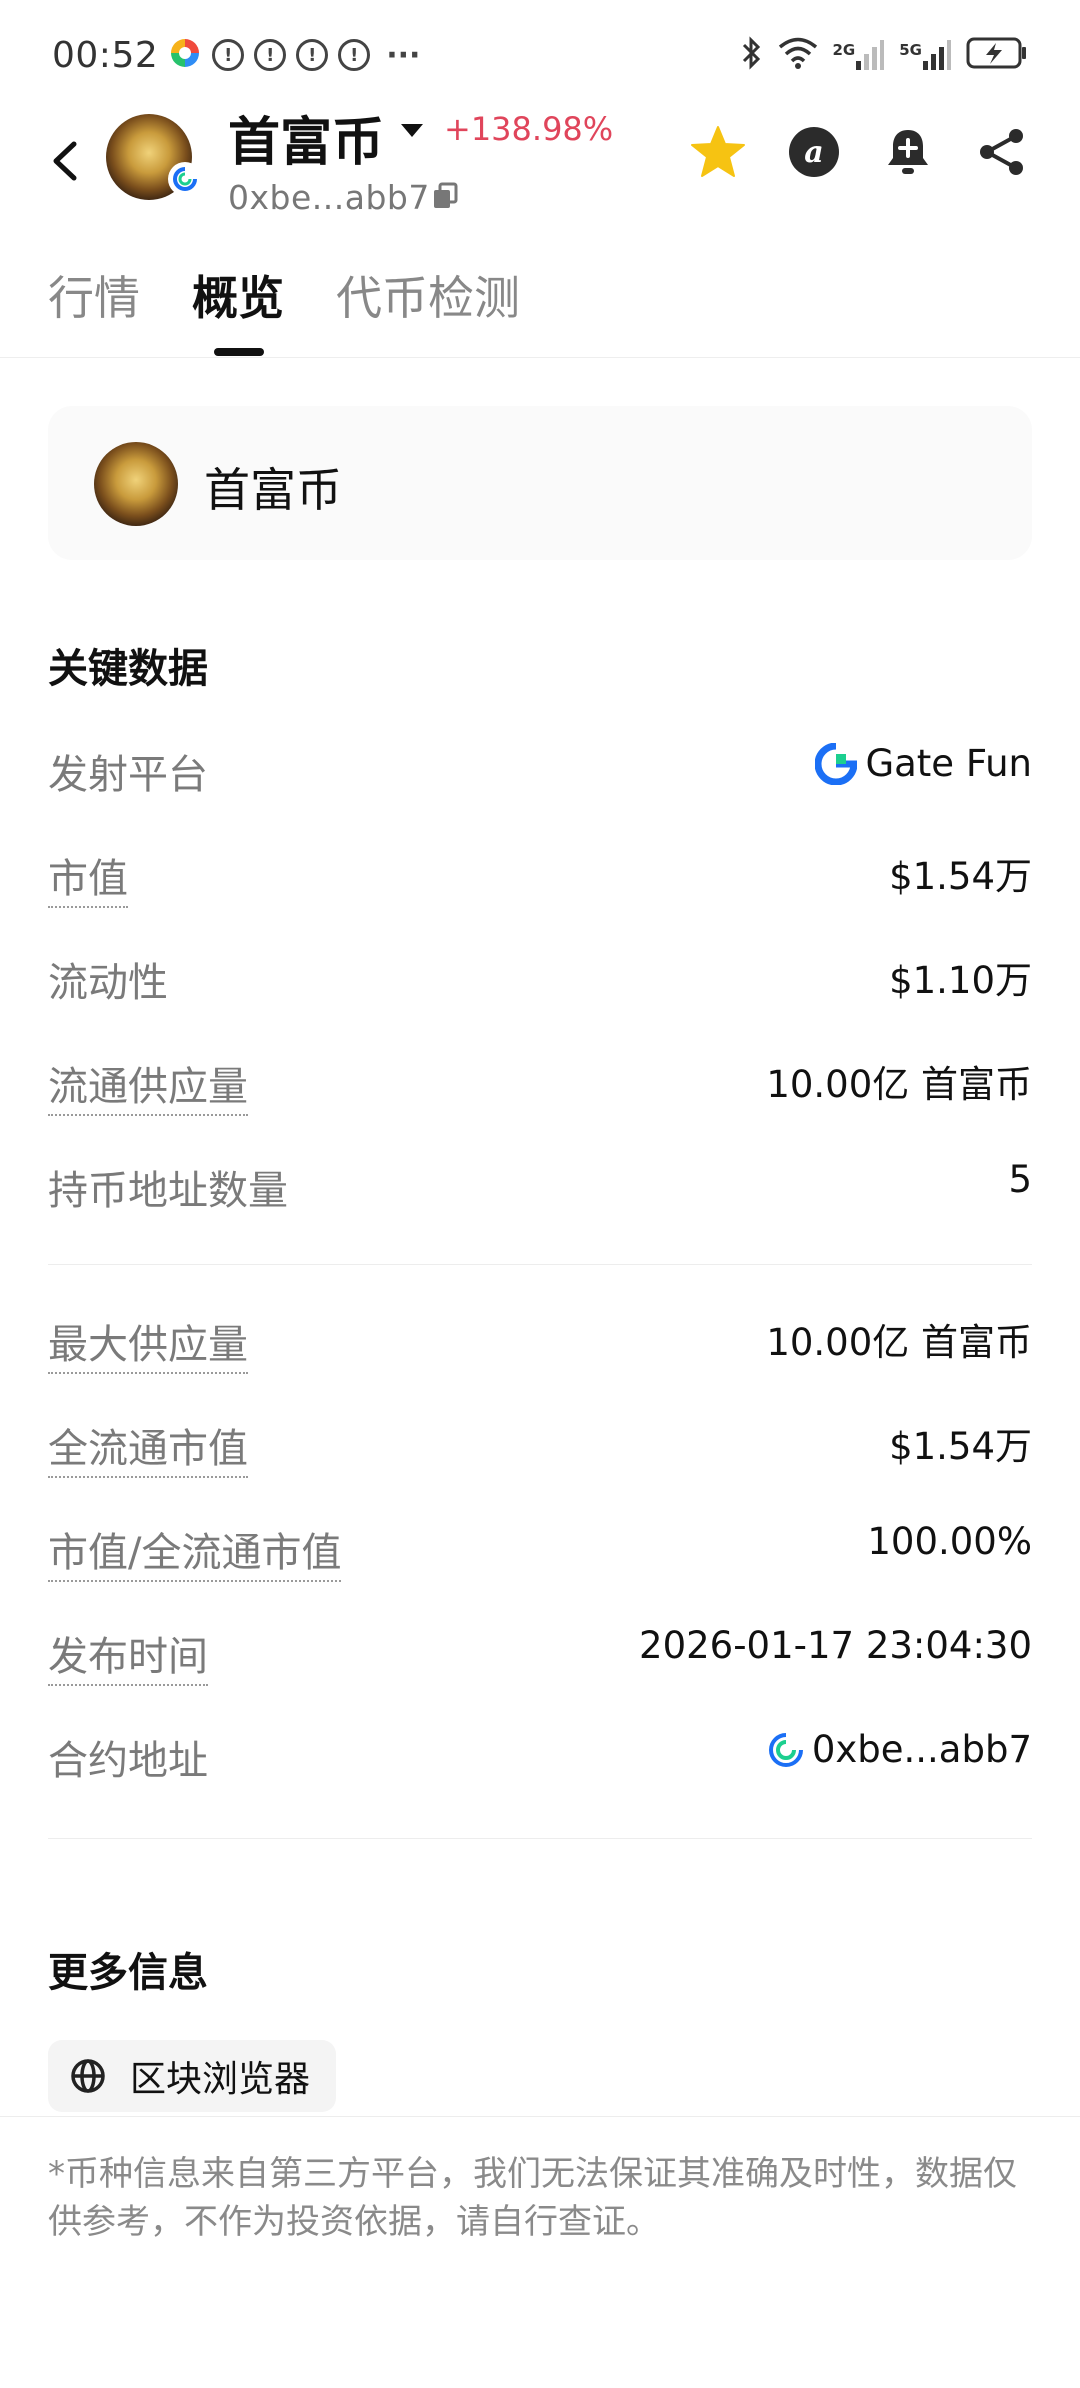  I want to click on svg-text: a, so click(813, 152).